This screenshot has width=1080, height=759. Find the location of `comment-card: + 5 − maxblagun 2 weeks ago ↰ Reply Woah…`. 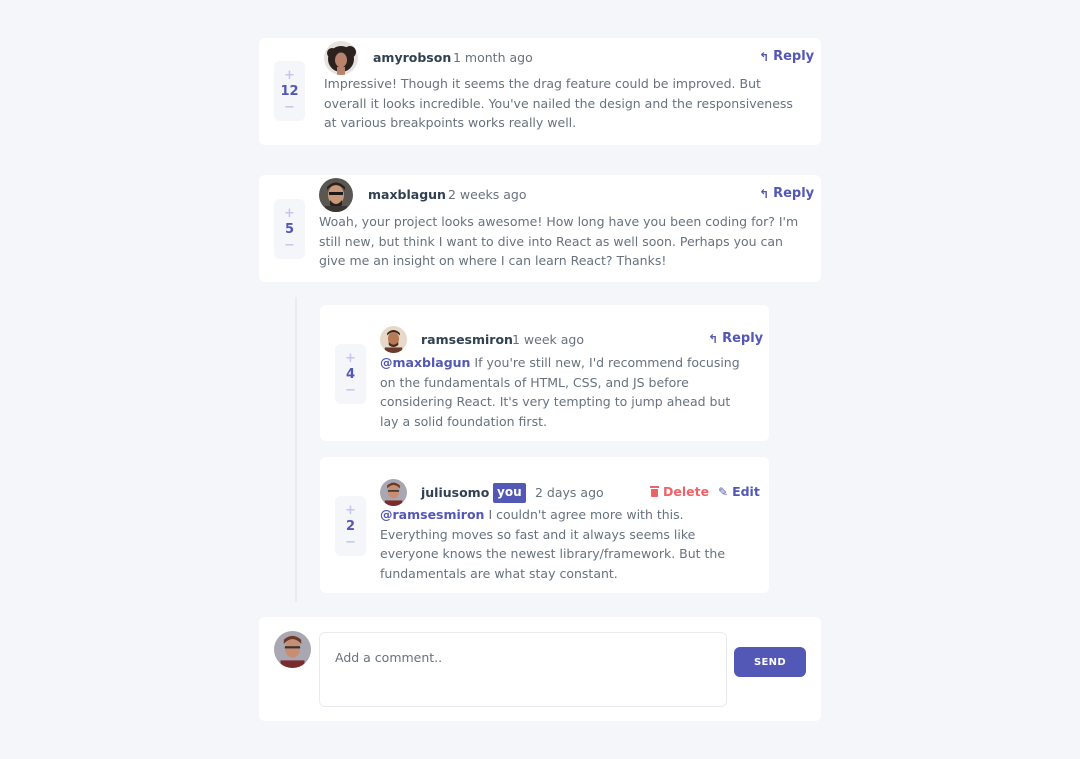

comment-card: + 5 − maxblagun 2 weeks ago ↰ Reply Woah… is located at coordinates (540, 228).